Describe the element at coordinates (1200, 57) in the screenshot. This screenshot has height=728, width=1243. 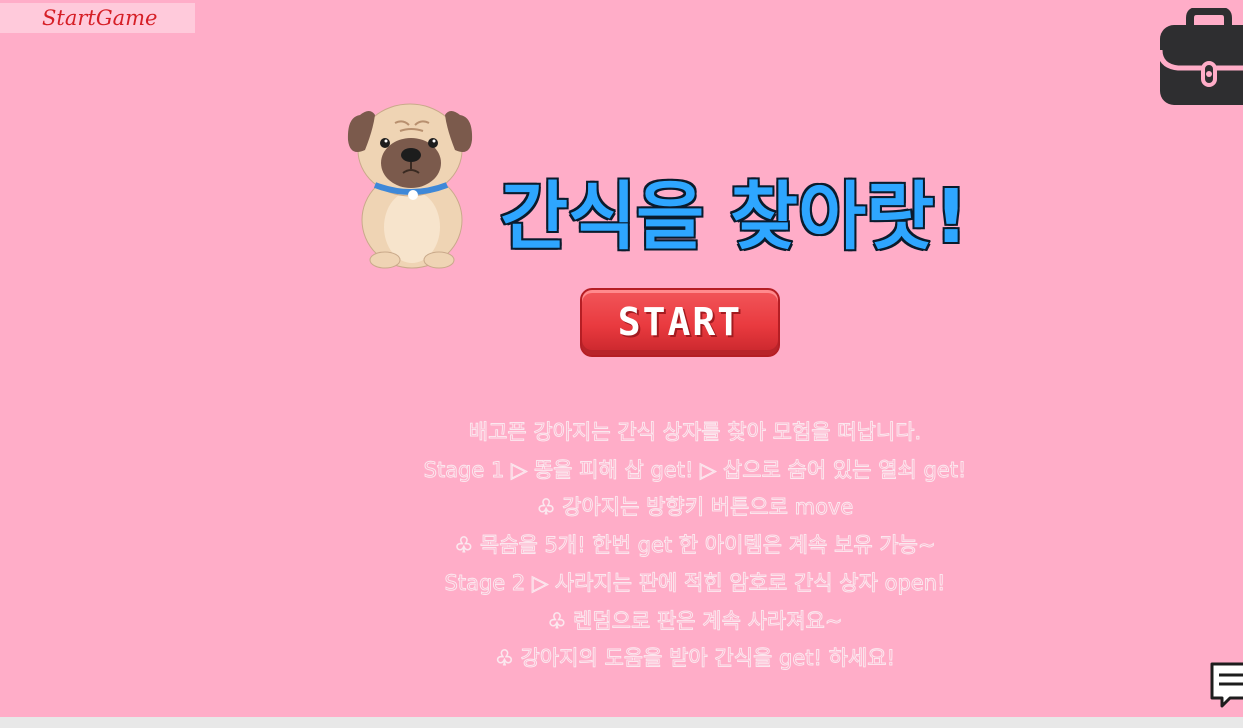
I see `briefcase-icon` at that location.